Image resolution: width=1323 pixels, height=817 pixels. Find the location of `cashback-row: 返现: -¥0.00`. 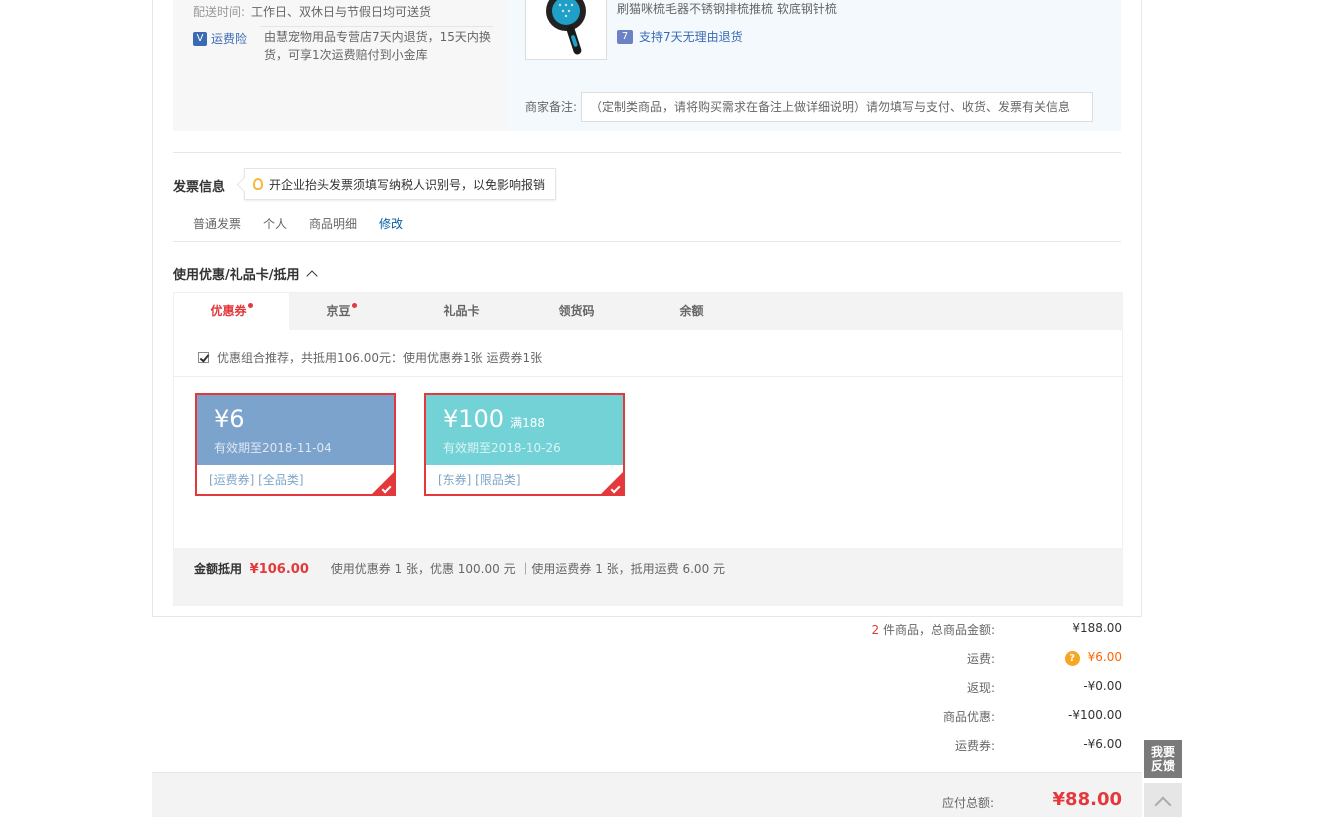

cashback-row: 返现: -¥0.00 is located at coordinates (922, 688).